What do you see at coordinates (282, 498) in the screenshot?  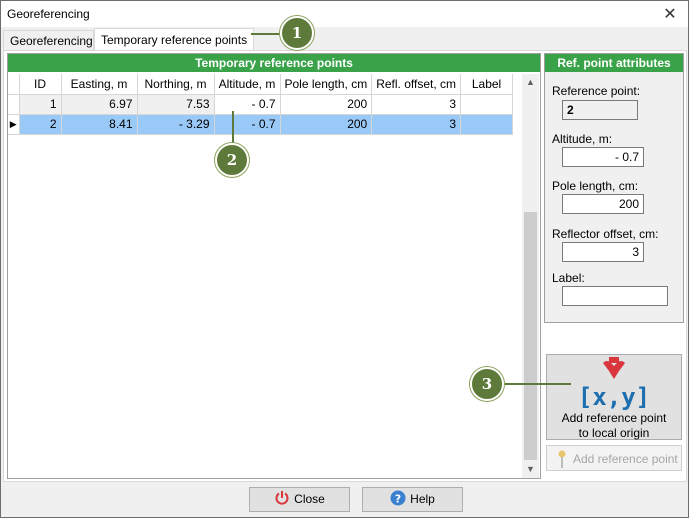 I see `power-icon` at bounding box center [282, 498].